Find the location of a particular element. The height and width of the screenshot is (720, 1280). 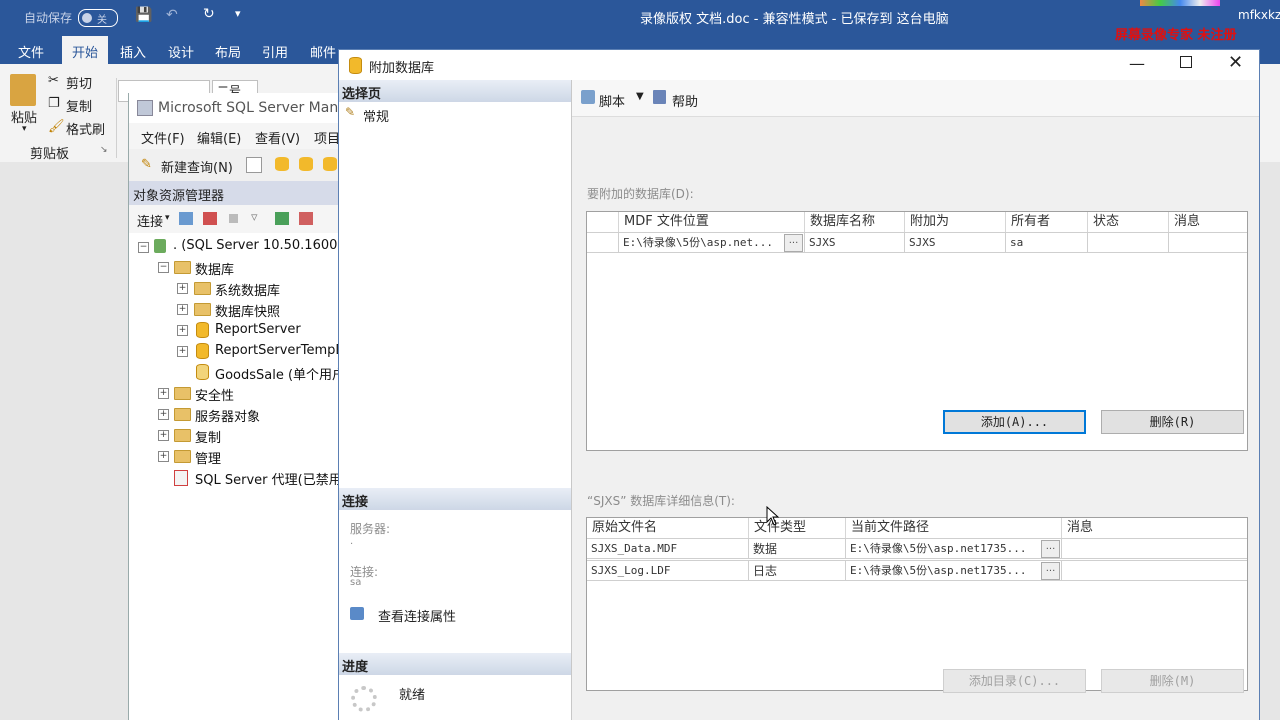

tree-security: 安全性 is located at coordinates (214, 394).